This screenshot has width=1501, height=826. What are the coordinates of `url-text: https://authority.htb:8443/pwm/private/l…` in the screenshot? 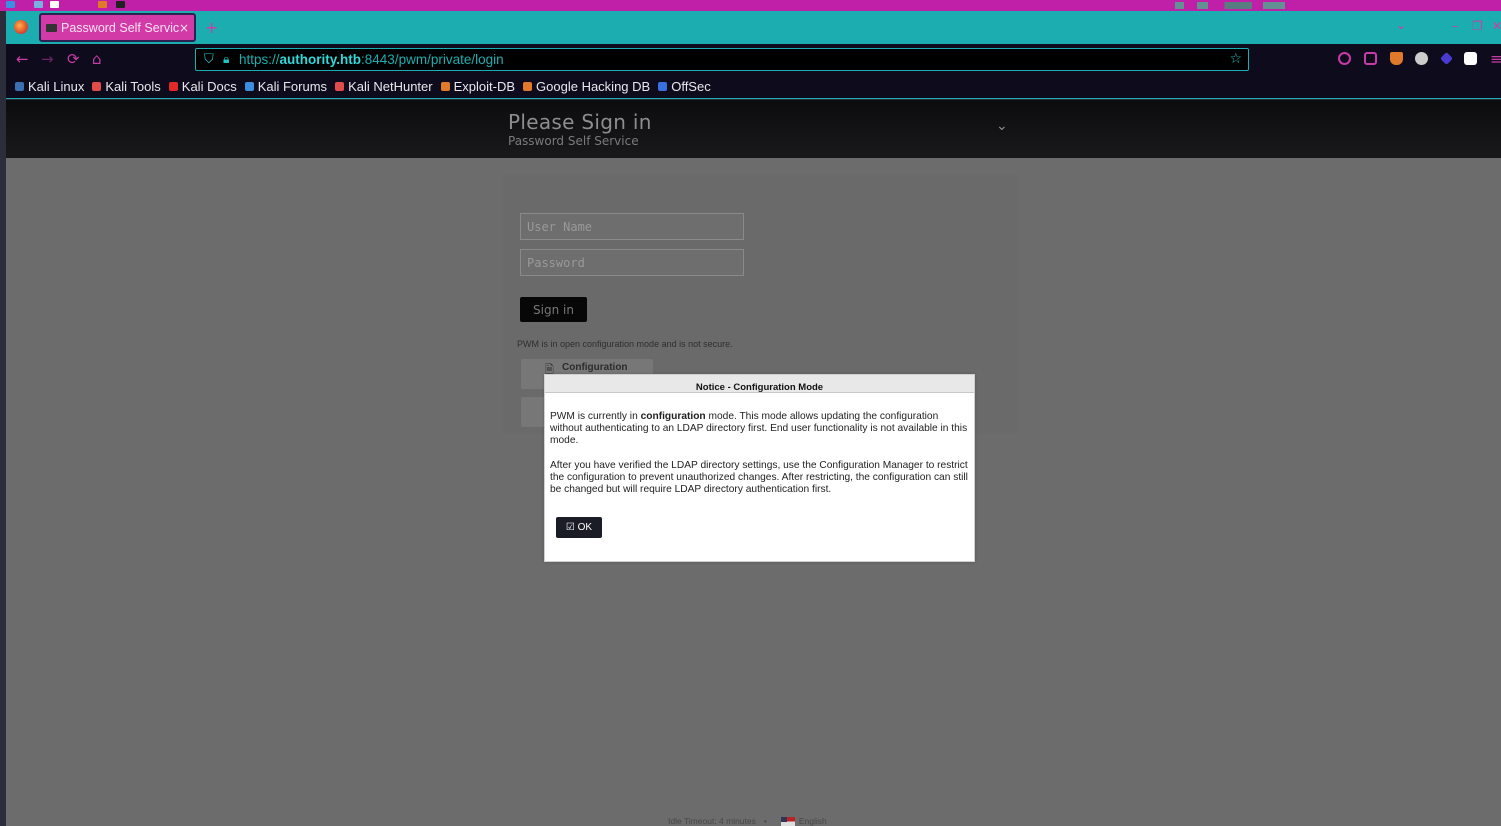 It's located at (371, 59).